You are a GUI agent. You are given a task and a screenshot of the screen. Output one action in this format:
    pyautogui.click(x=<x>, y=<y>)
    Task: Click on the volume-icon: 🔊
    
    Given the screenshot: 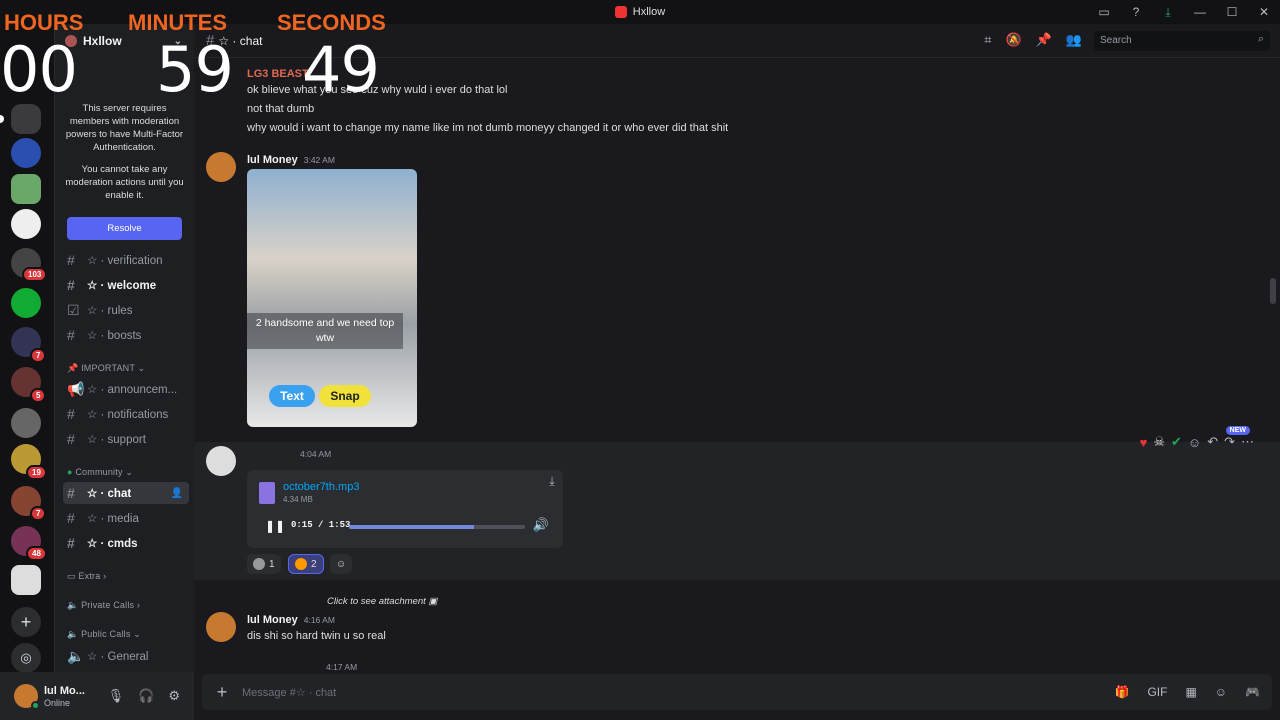 What is the action you would take?
    pyautogui.click(x=541, y=525)
    